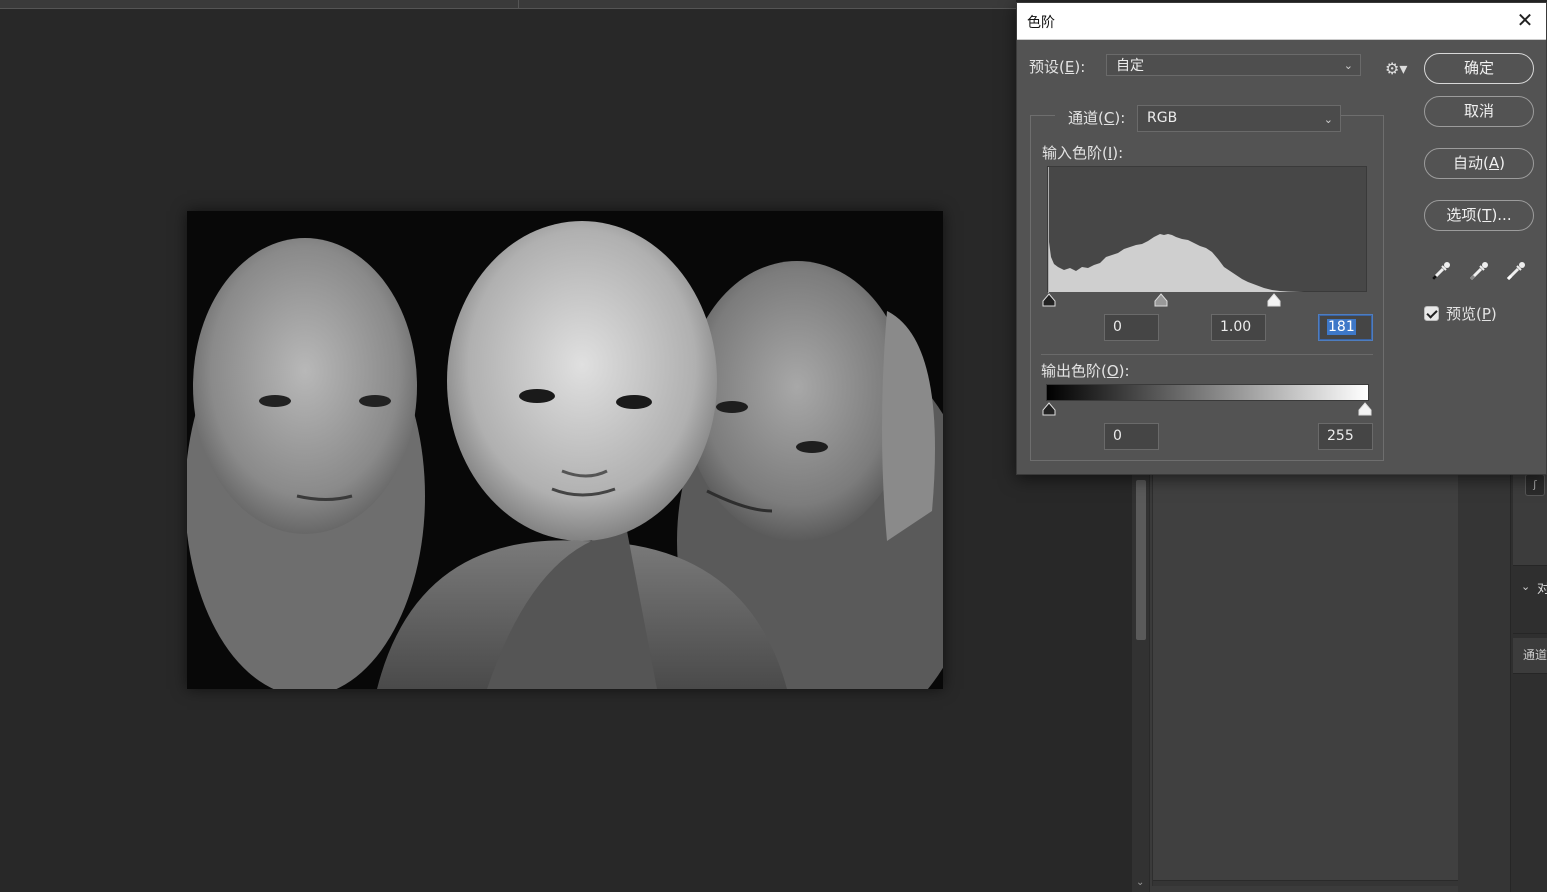 This screenshot has width=1547, height=892. I want to click on input-levels-label: 输入色阶(I):, so click(1082, 152).